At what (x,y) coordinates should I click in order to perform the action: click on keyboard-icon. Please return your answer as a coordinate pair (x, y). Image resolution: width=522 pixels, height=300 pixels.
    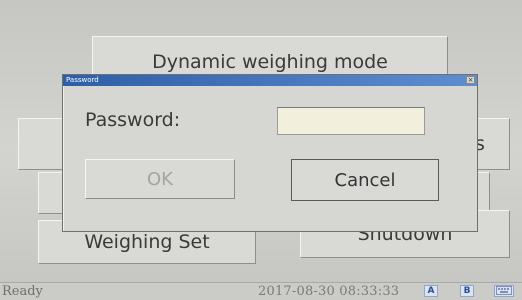
    Looking at the image, I should click on (504, 291).